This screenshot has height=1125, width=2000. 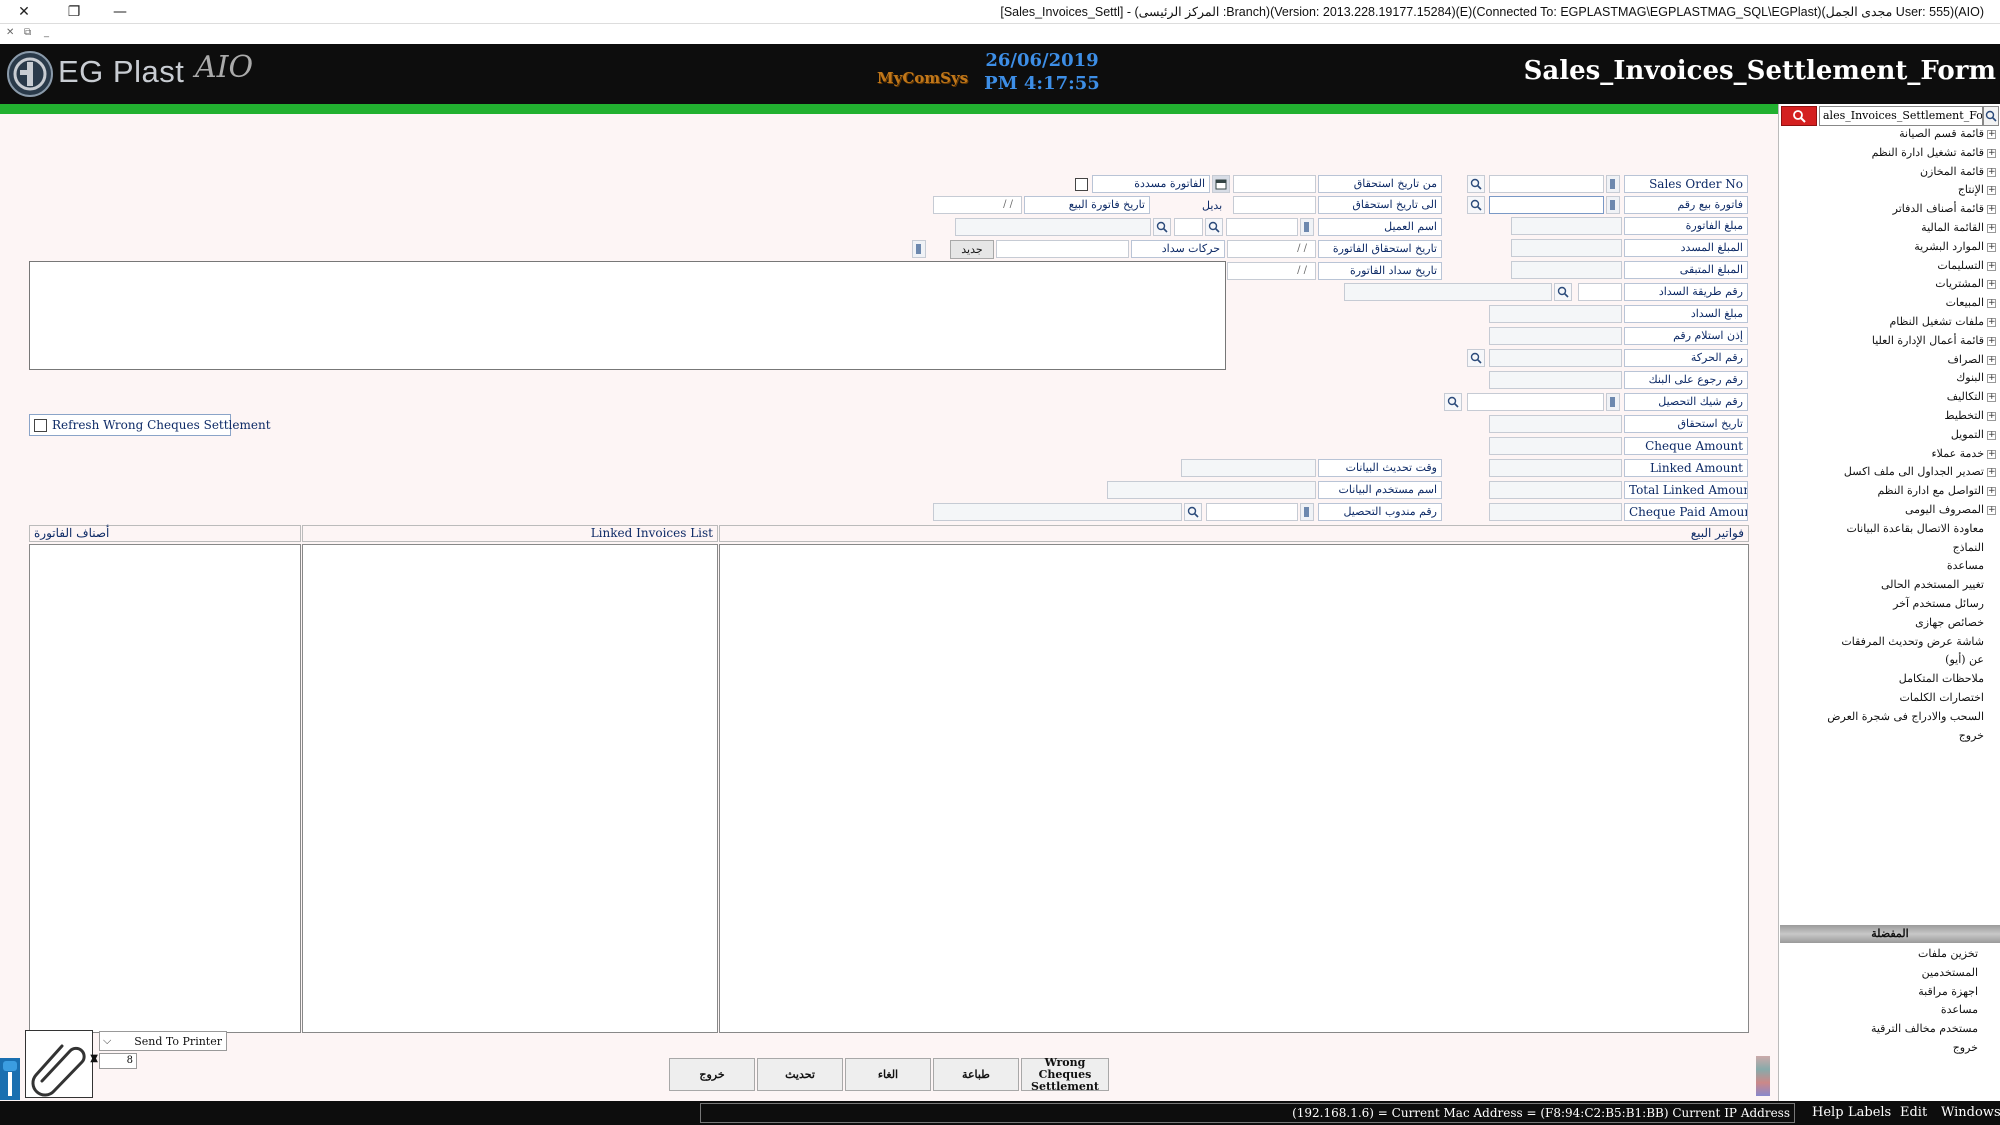 I want to click on sidebar-item: التخطيط, so click(x=1964, y=416).